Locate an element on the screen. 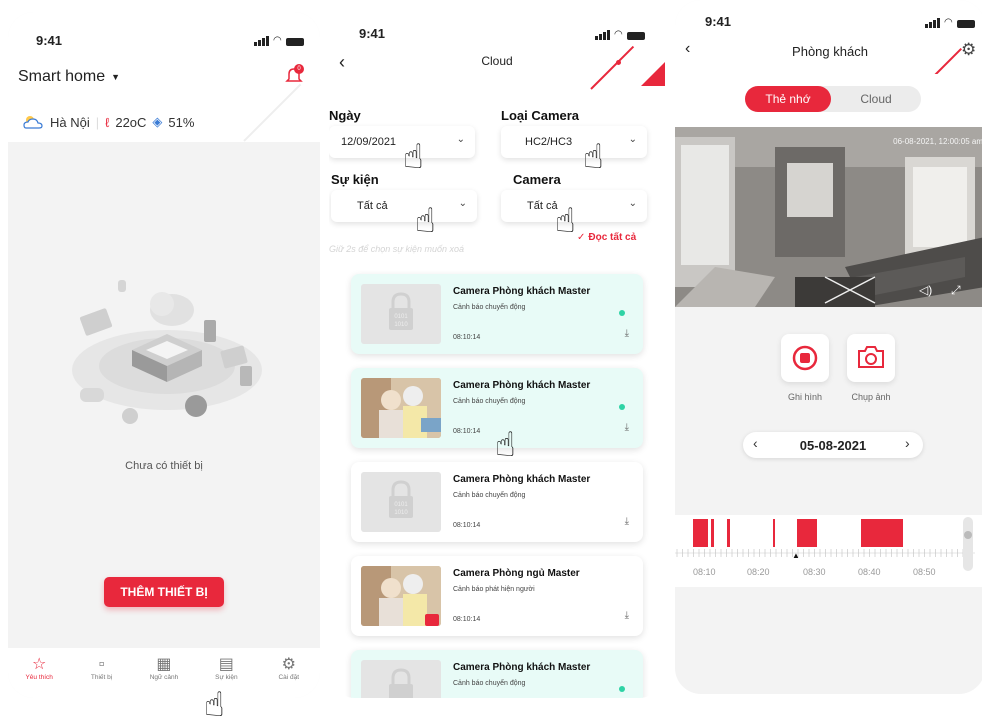  lock-icon is located at coordinates (401, 683).